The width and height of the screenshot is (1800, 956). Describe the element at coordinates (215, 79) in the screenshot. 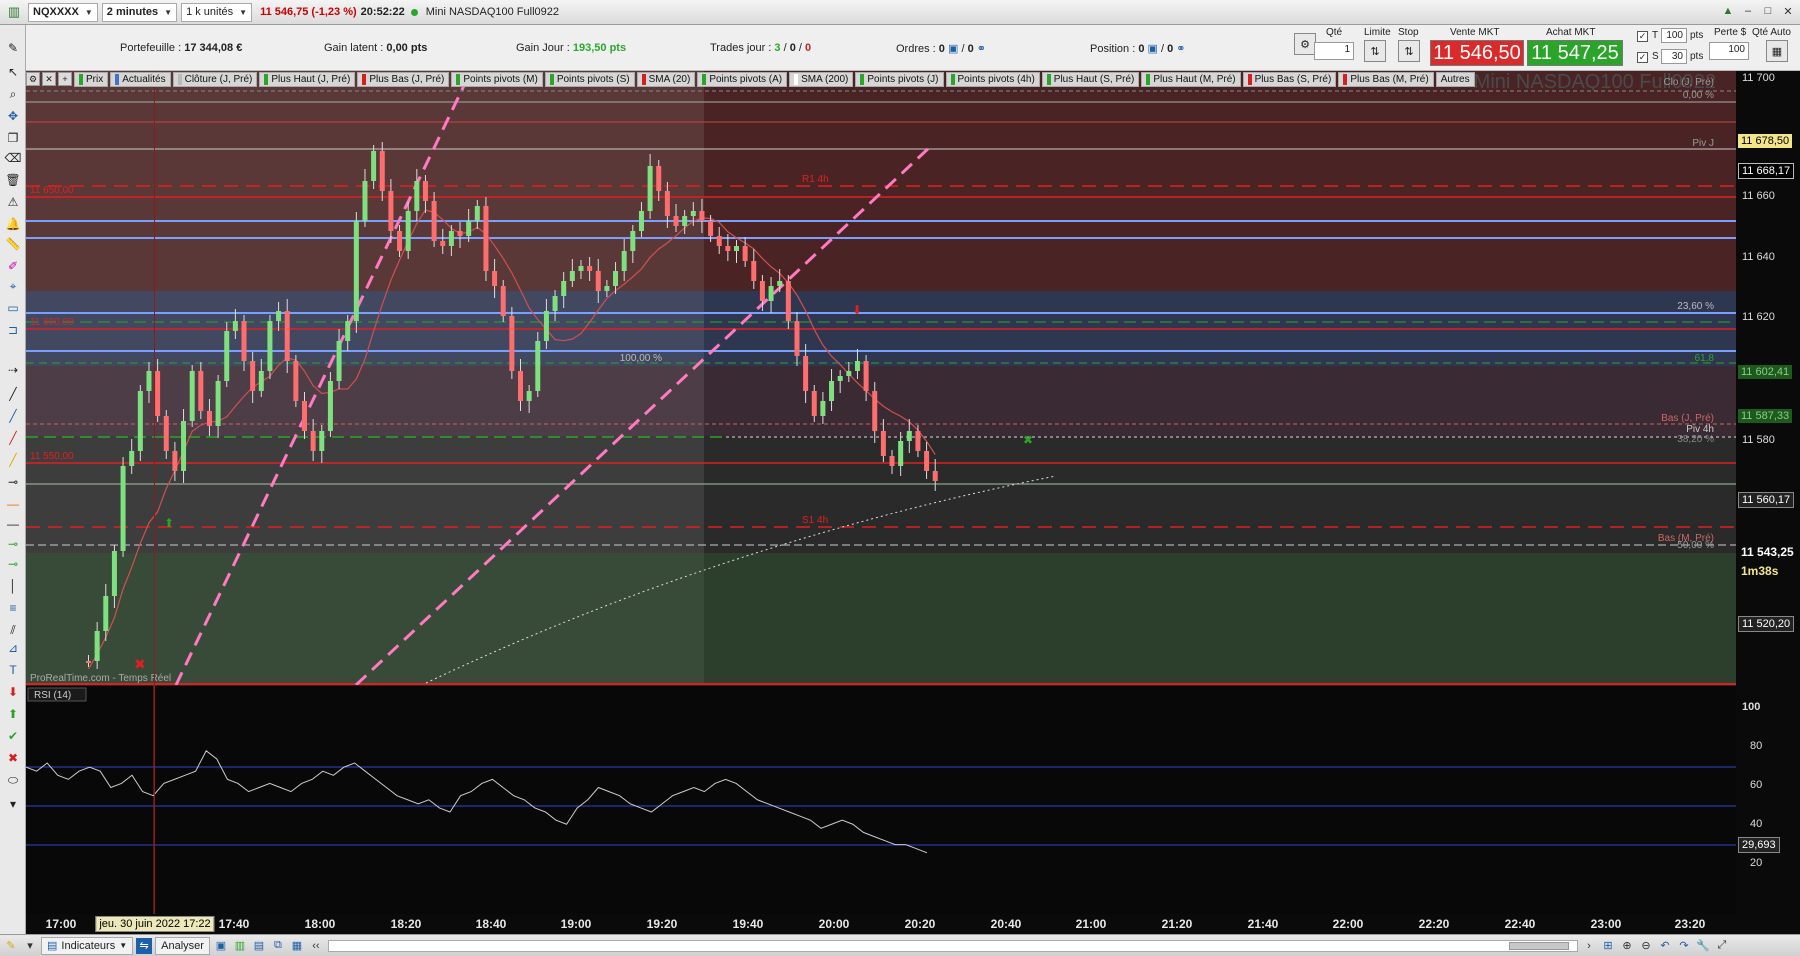

I see `legend-item: Clôture (J, Pré)` at that location.